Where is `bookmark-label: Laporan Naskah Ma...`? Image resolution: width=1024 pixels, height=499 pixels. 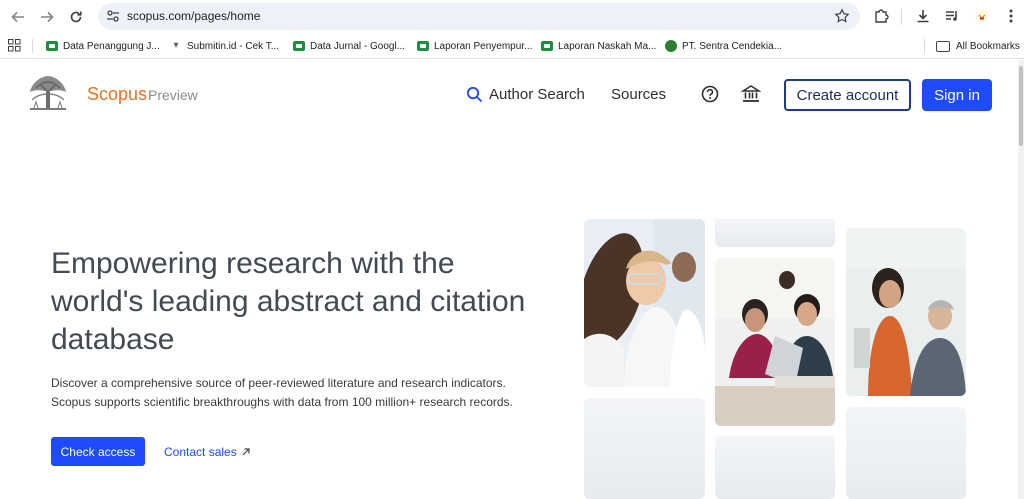
bookmark-label: Laporan Naskah Ma... is located at coordinates (607, 46).